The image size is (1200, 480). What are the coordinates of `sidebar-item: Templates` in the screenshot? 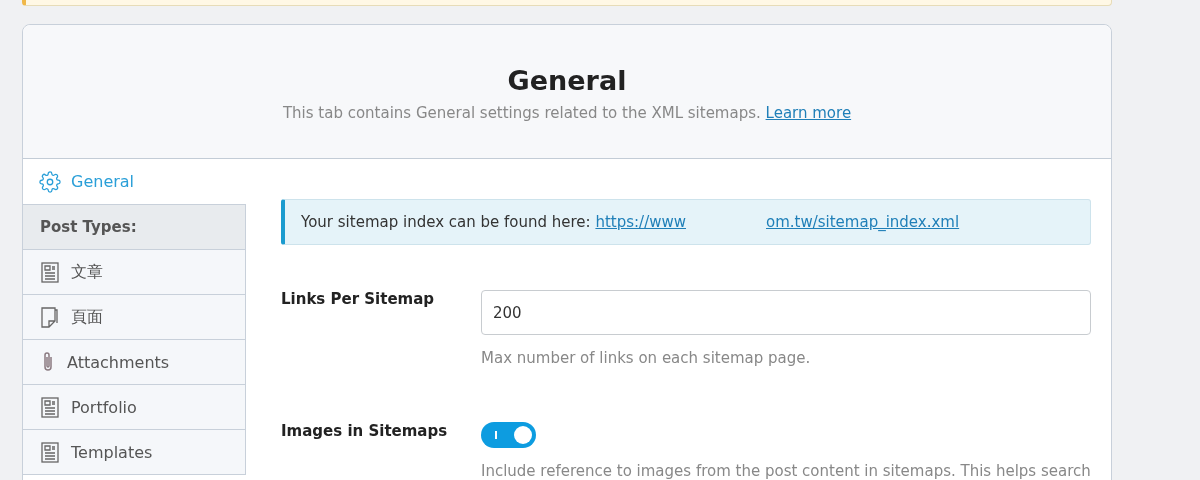 It's located at (134, 452).